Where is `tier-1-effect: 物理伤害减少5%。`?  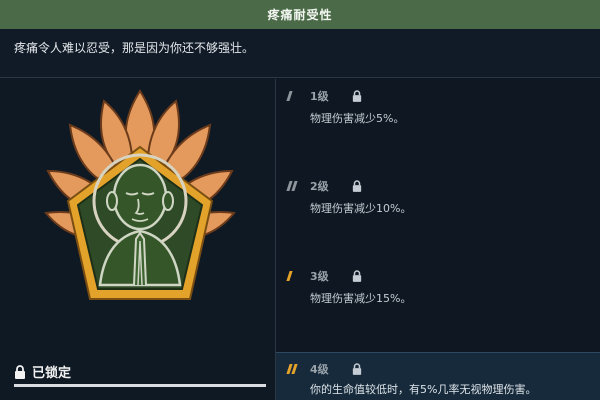
tier-1-effect: 物理伤害减少5%。 is located at coordinates (357, 118).